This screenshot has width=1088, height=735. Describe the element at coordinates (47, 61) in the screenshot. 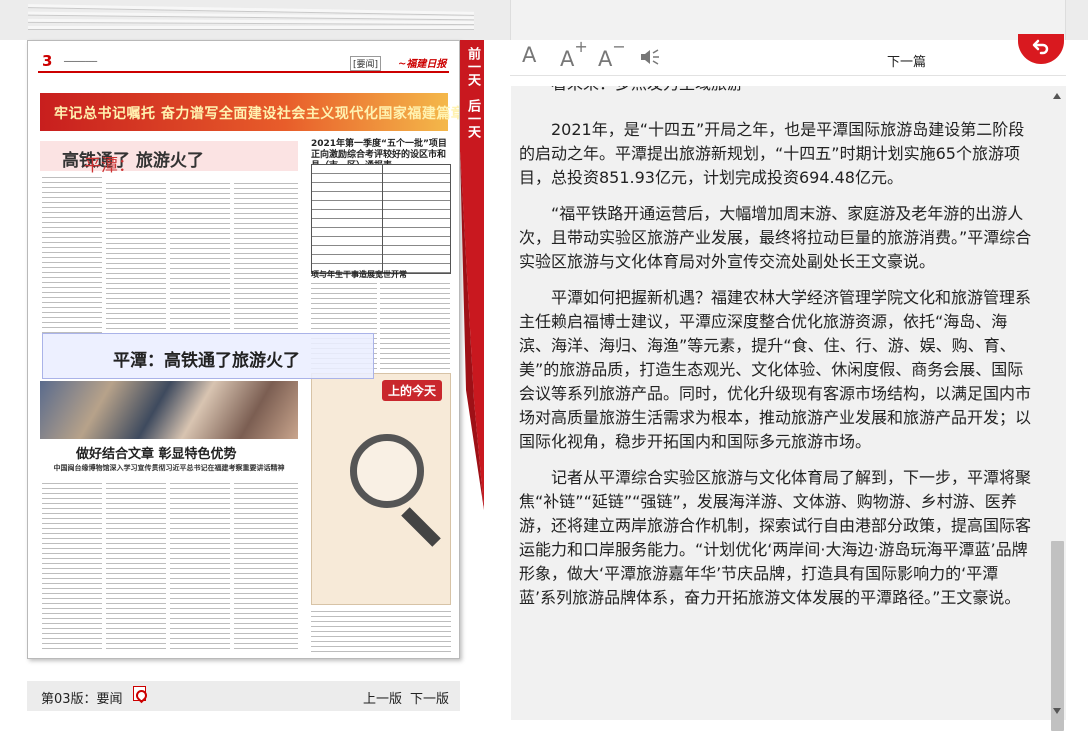

I see `newspaper-page-number: 3` at that location.